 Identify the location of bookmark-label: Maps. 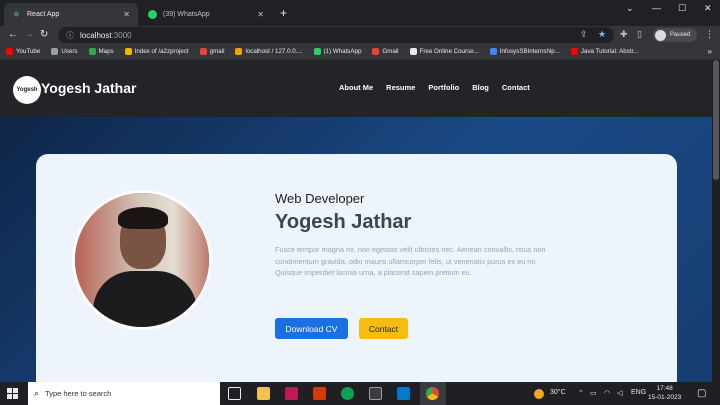
(106, 51).